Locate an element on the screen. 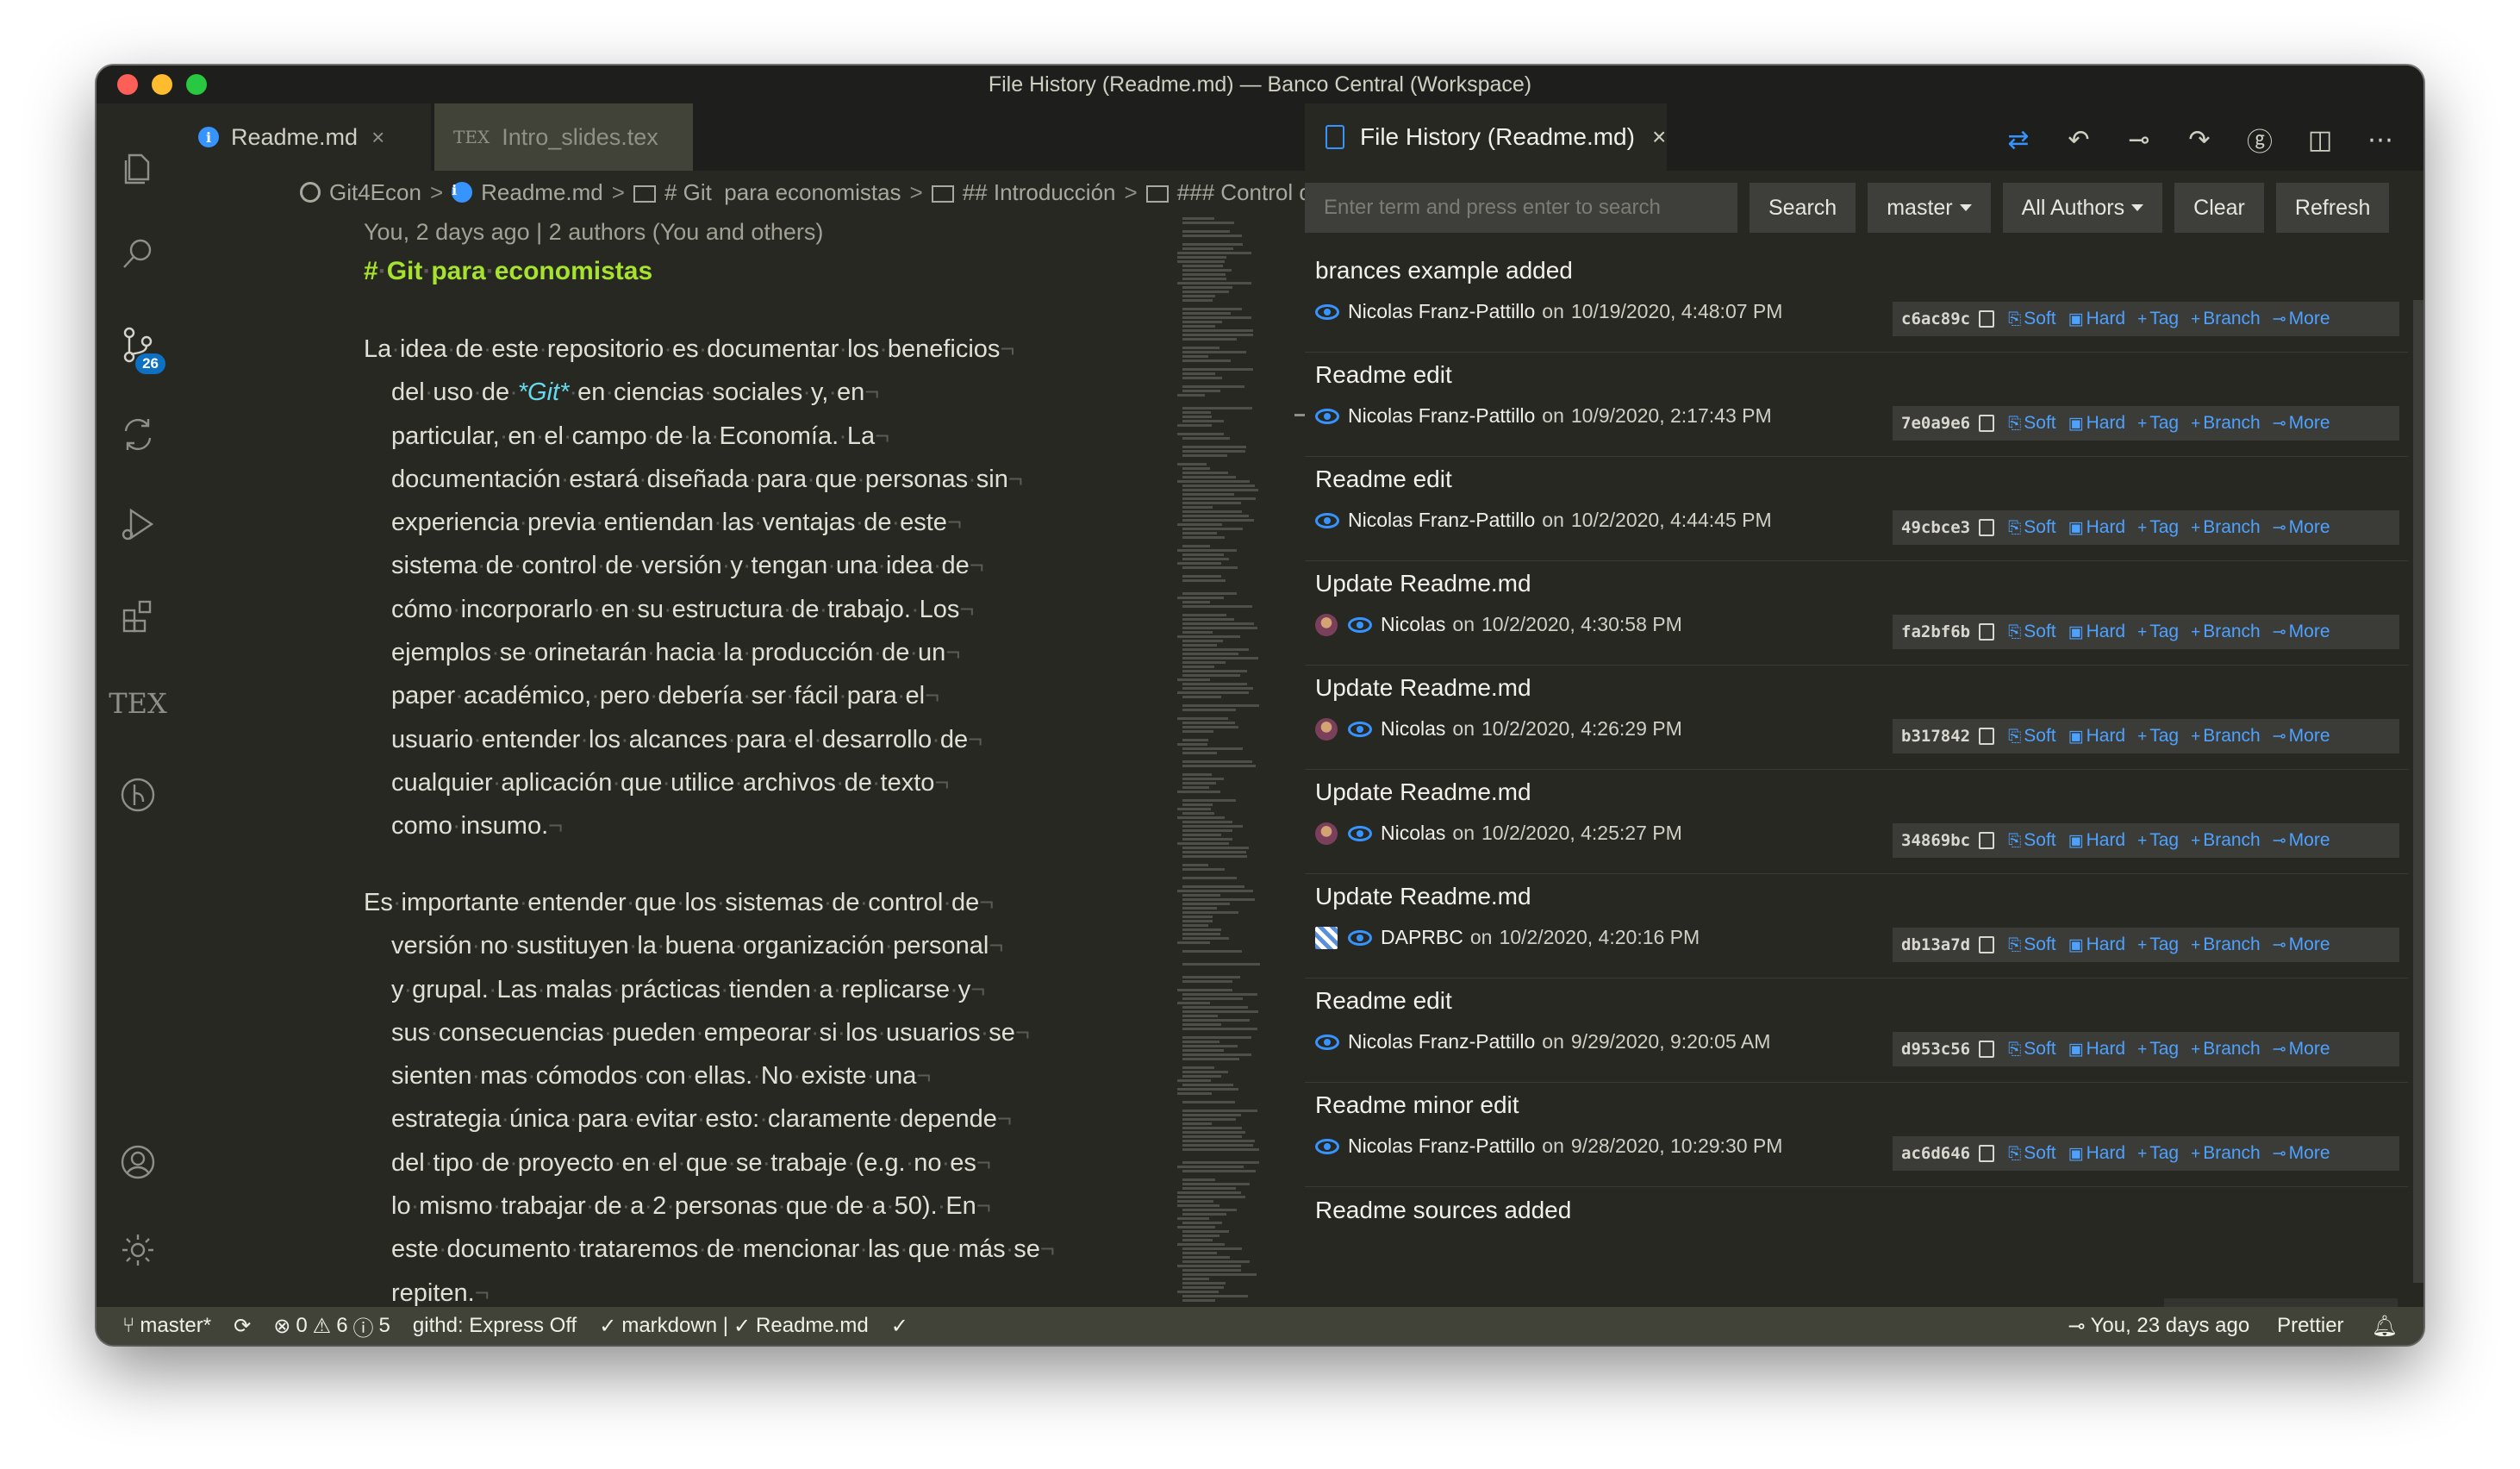 The image size is (2520, 1469). tex-icon: TEX is located at coordinates (138, 703).